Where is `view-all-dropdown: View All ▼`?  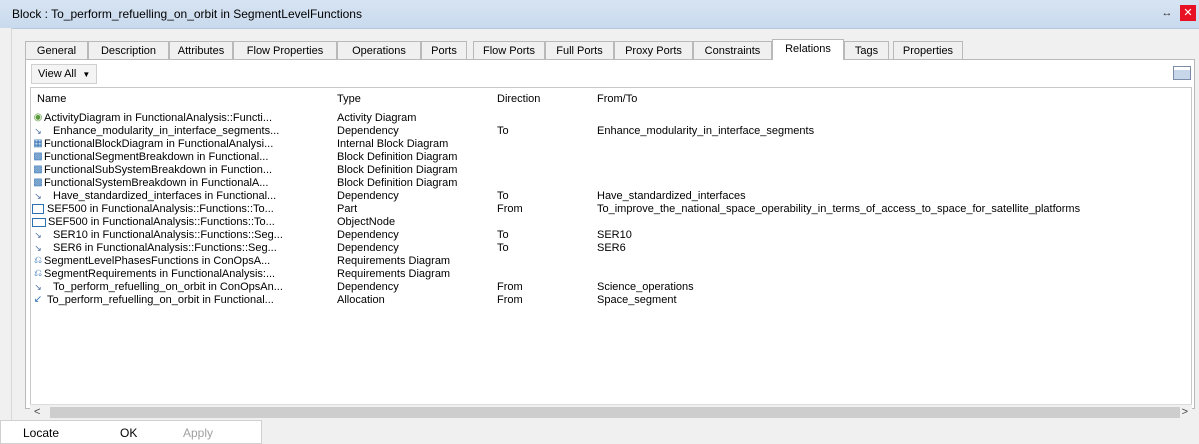 view-all-dropdown: View All ▼ is located at coordinates (64, 74).